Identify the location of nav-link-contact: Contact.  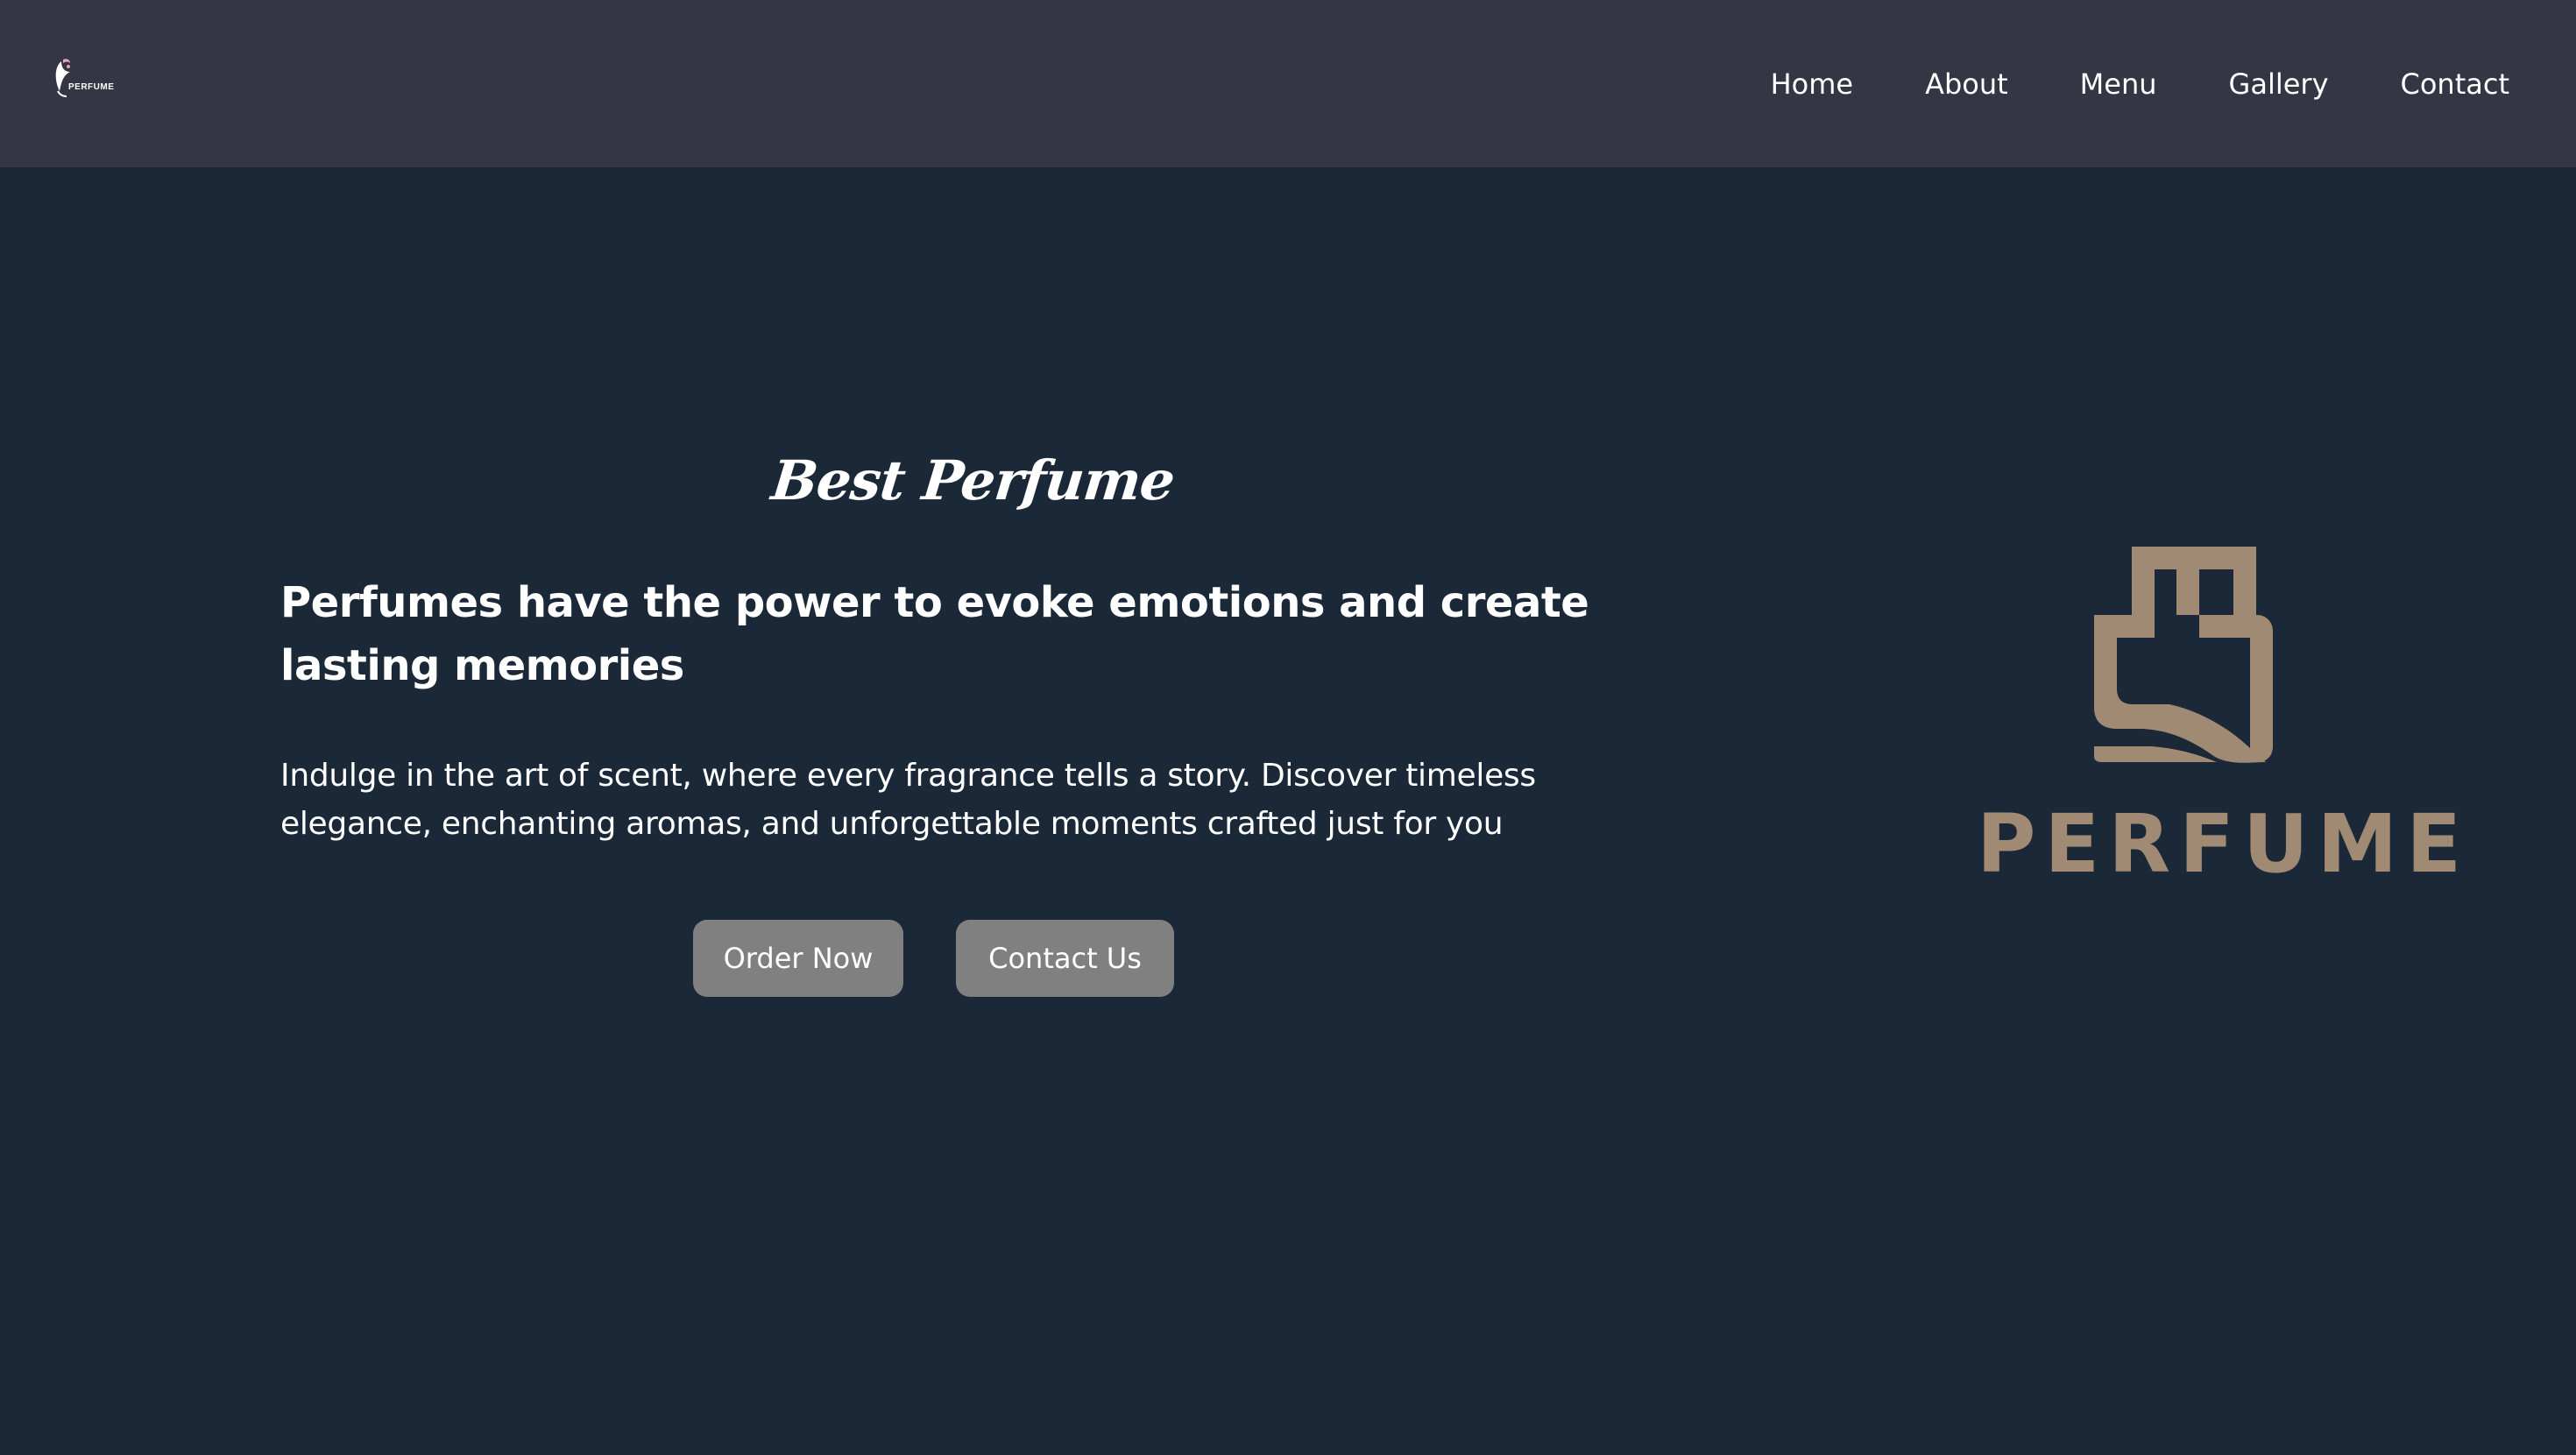
(2455, 84).